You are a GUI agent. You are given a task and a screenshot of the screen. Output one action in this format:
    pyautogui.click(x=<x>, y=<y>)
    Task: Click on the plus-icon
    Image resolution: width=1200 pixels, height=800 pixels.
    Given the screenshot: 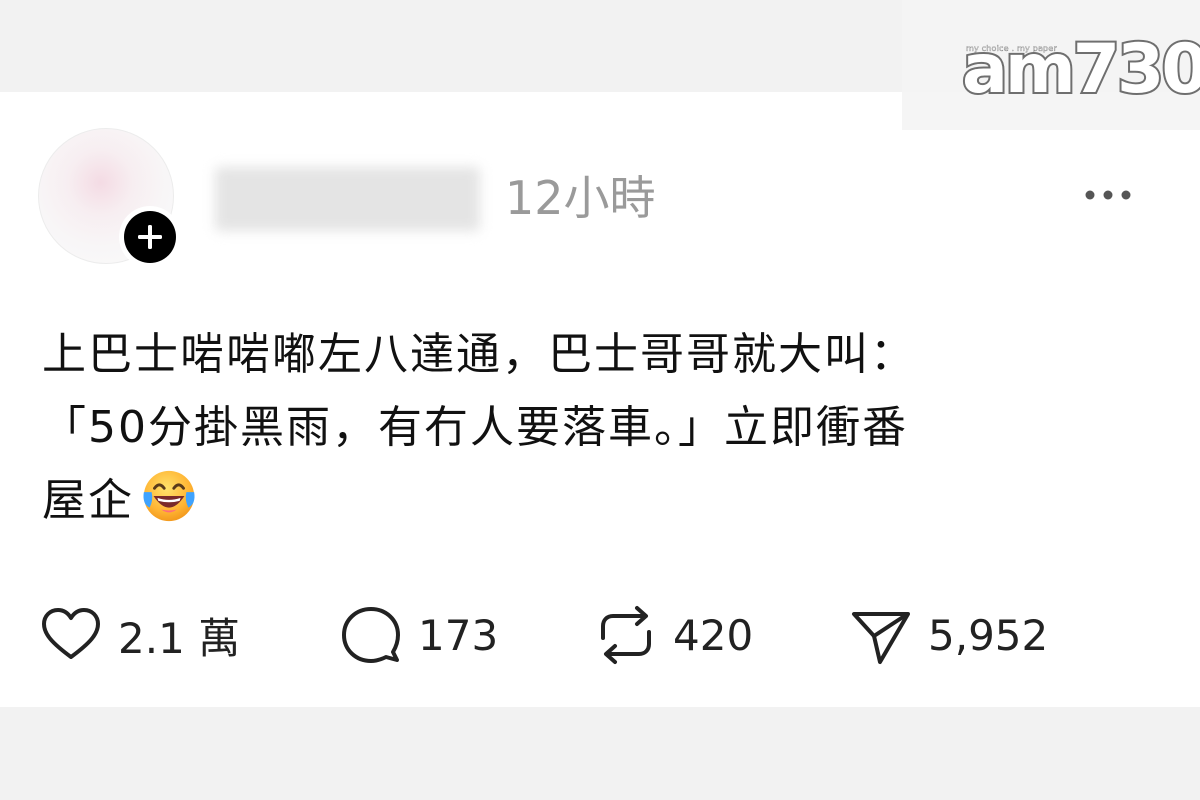 What is the action you would take?
    pyautogui.click(x=150, y=237)
    